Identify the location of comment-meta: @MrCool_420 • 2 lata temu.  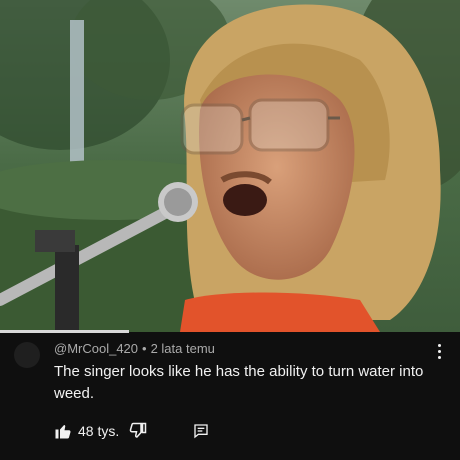
(134, 348).